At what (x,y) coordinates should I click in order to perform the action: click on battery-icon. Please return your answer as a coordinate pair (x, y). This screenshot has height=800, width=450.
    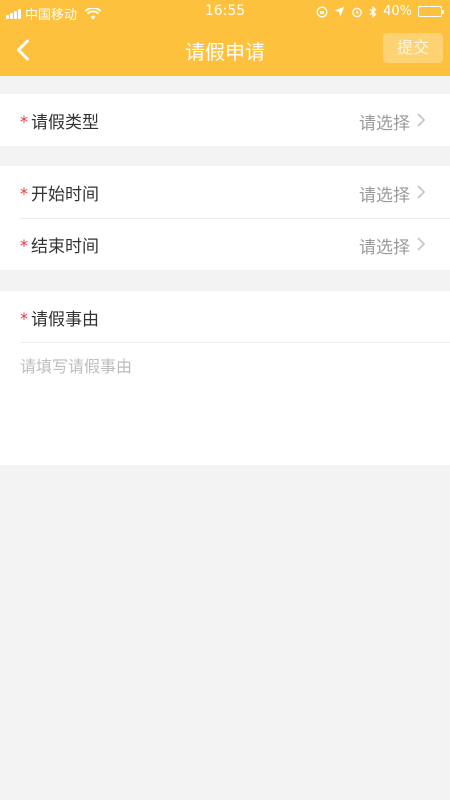
    Looking at the image, I should click on (431, 11).